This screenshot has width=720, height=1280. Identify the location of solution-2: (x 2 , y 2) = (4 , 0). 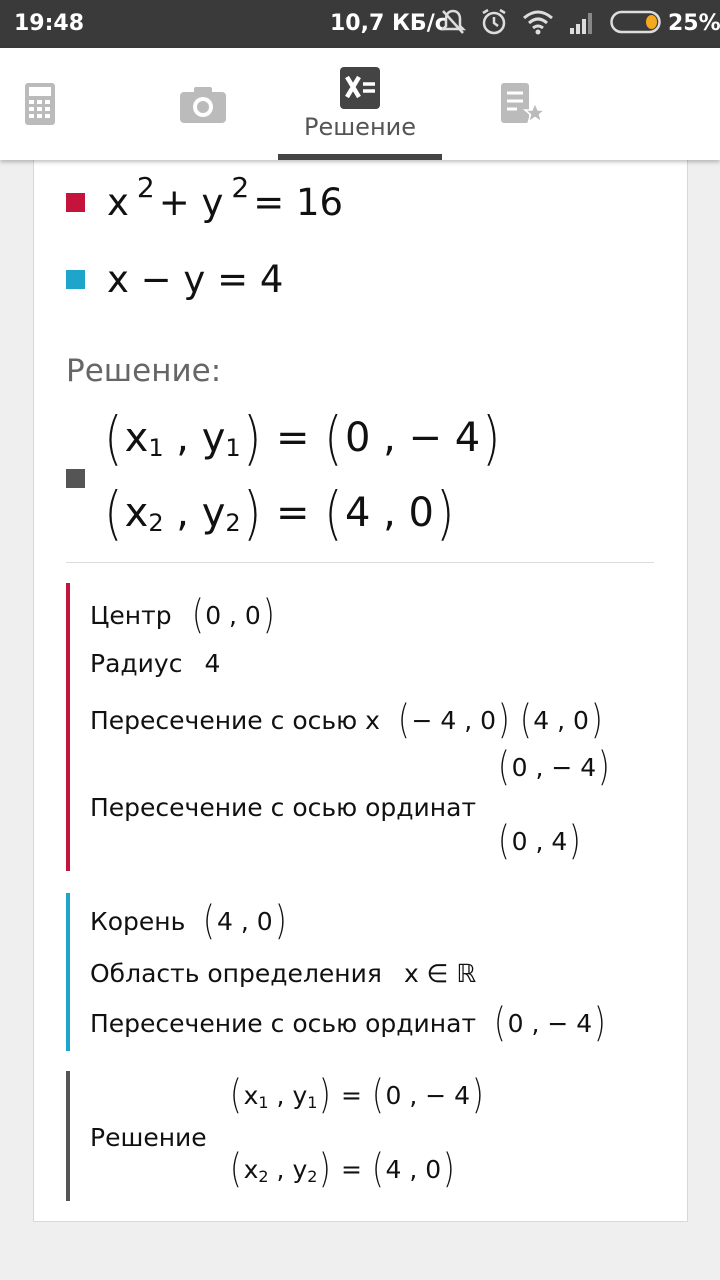
(279, 513).